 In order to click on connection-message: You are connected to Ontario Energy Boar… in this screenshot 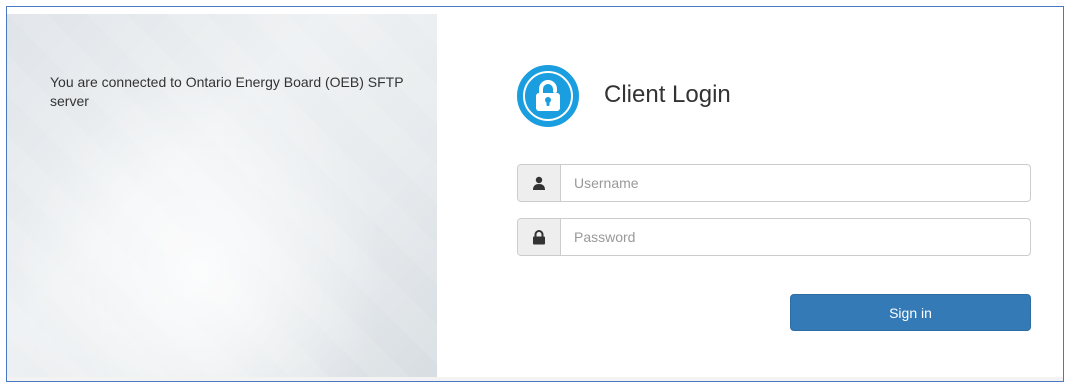, I will do `click(227, 91)`.